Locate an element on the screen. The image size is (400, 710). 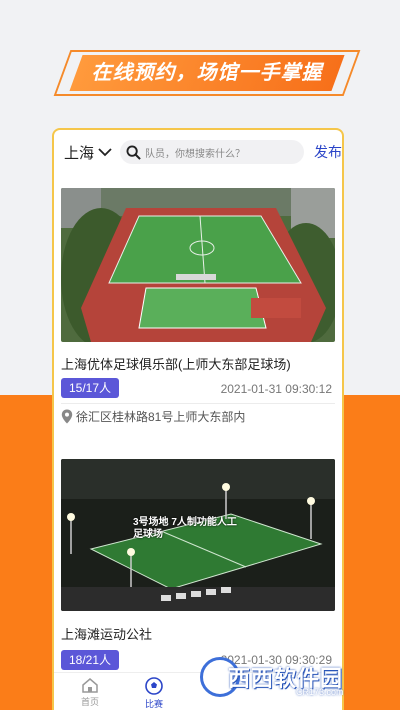
venue-address: 徐汇区桂林路81号上师大东部内 is located at coordinates (153, 416).